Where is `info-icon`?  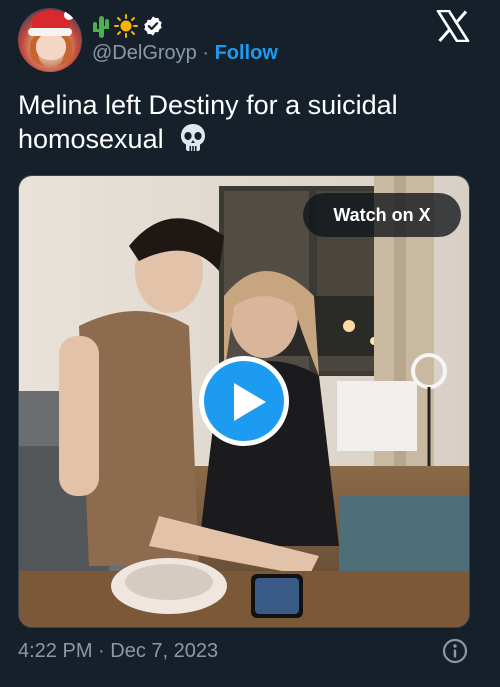
info-icon is located at coordinates (455, 651).